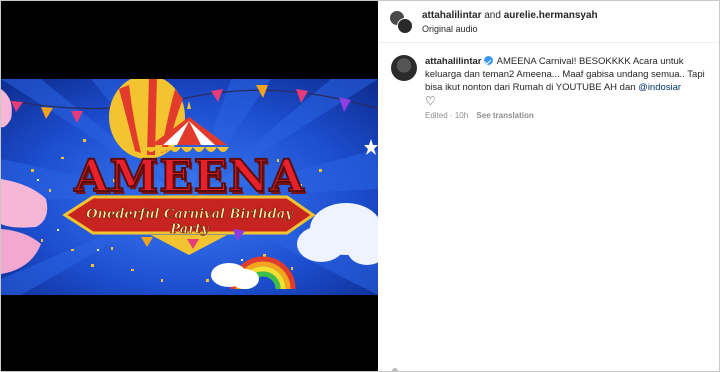  Describe the element at coordinates (570, 101) in the screenshot. I see `heart-icon: ♡` at that location.